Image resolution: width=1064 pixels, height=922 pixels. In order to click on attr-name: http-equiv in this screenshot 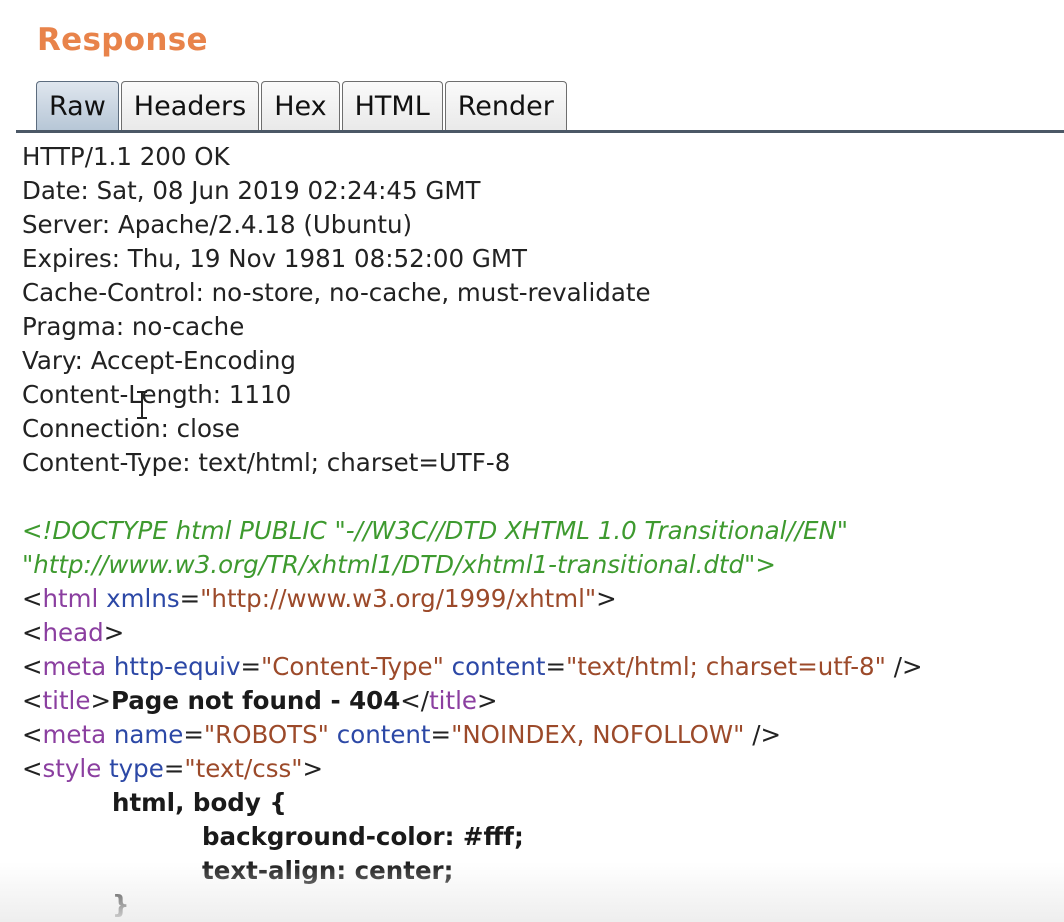, I will do `click(177, 666)`.